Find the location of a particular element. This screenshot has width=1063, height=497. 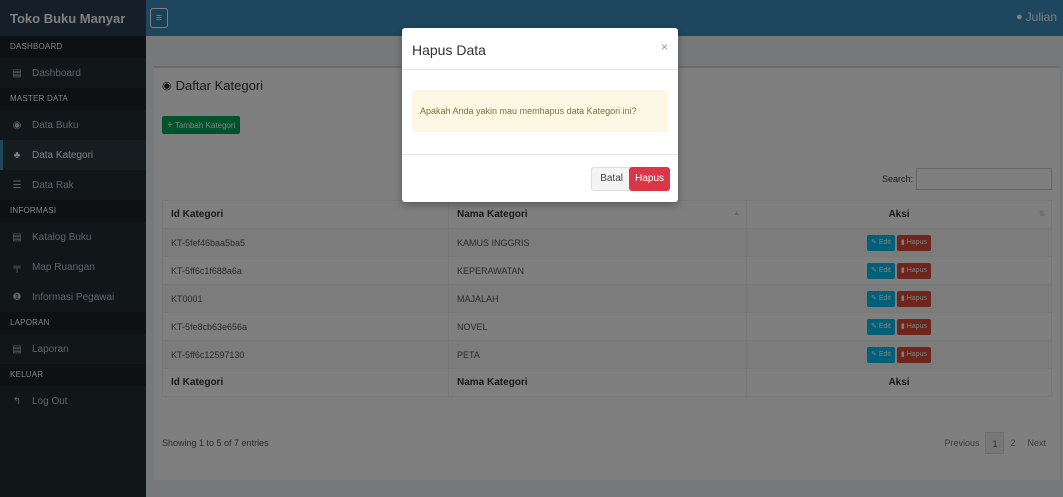

cancel-button: Batal is located at coordinates (611, 179).